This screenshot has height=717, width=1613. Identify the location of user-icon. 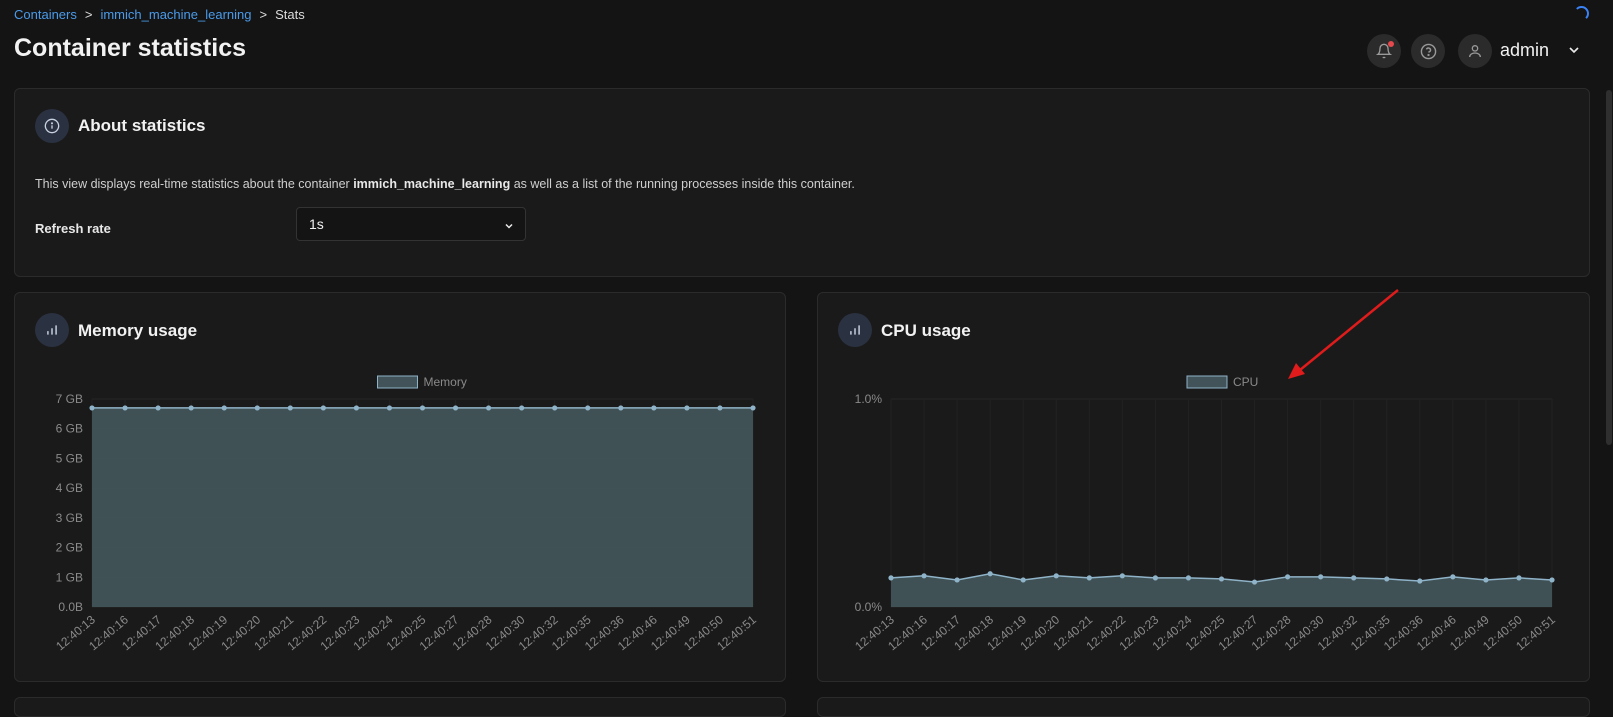
(1475, 51).